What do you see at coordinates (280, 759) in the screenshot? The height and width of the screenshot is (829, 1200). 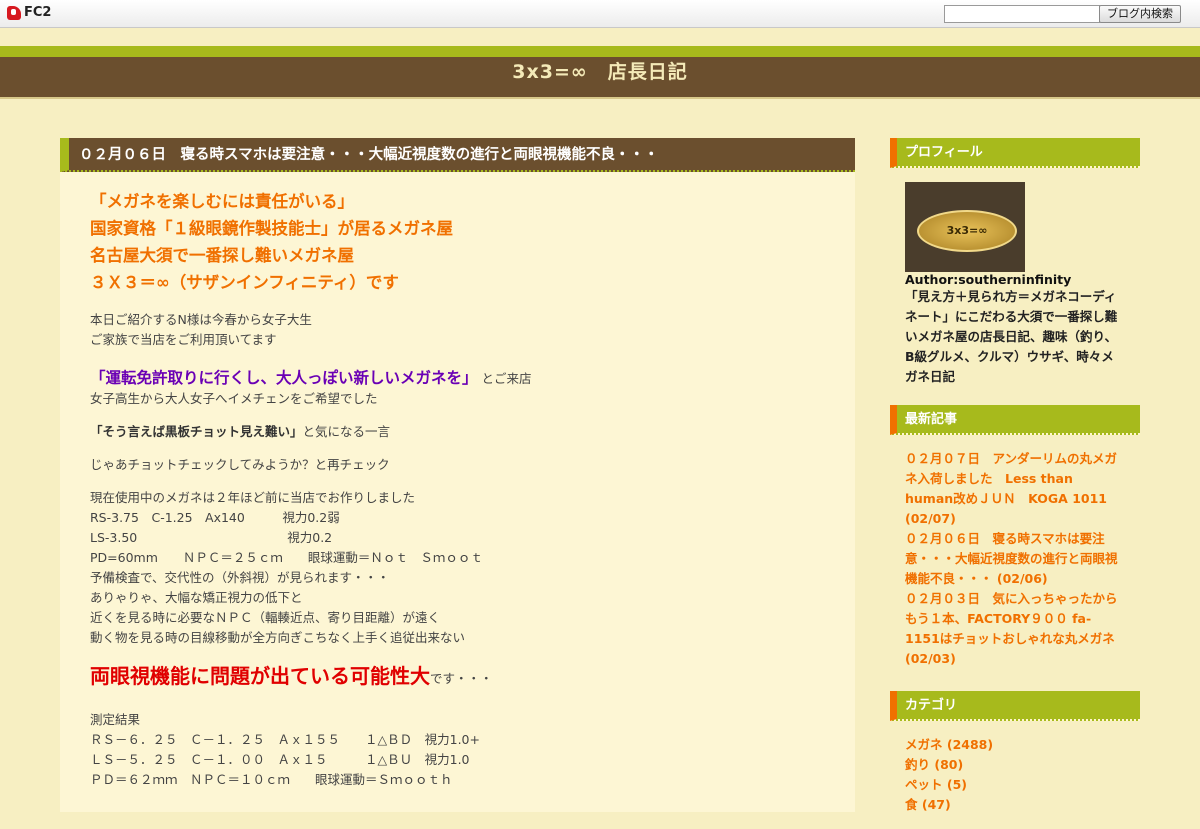 I see `result-line: ＬＳ－５．２５ Ｃ－１．００ Ａｘ１５ １△ＢＵ 視力1.0` at bounding box center [280, 759].